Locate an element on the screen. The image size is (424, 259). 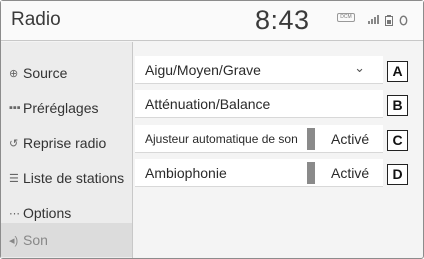
sidebar-item-label: Son is located at coordinates (35, 240).